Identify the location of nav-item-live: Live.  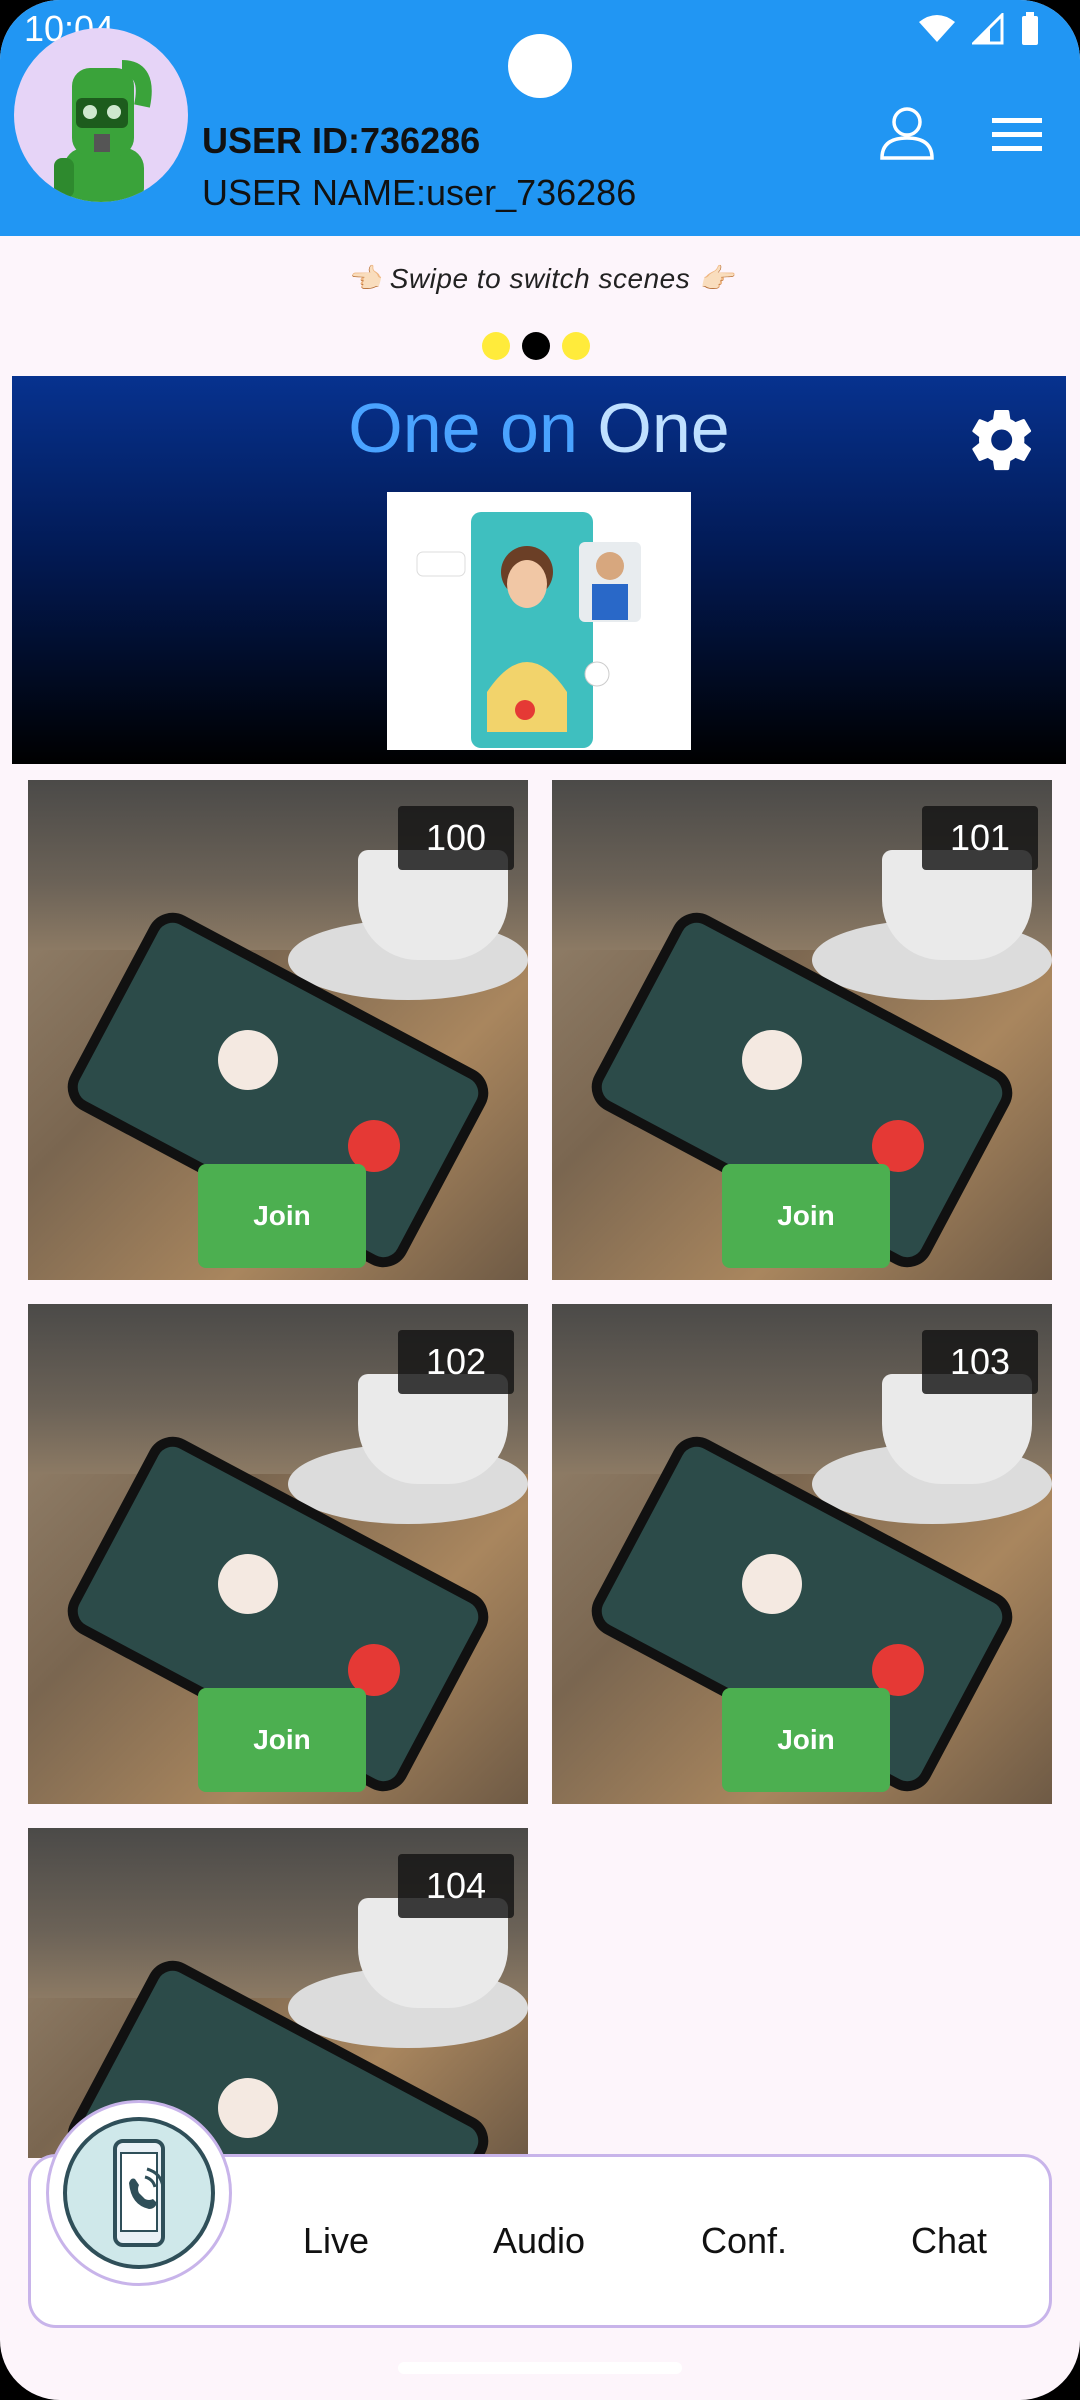
(336, 2241).